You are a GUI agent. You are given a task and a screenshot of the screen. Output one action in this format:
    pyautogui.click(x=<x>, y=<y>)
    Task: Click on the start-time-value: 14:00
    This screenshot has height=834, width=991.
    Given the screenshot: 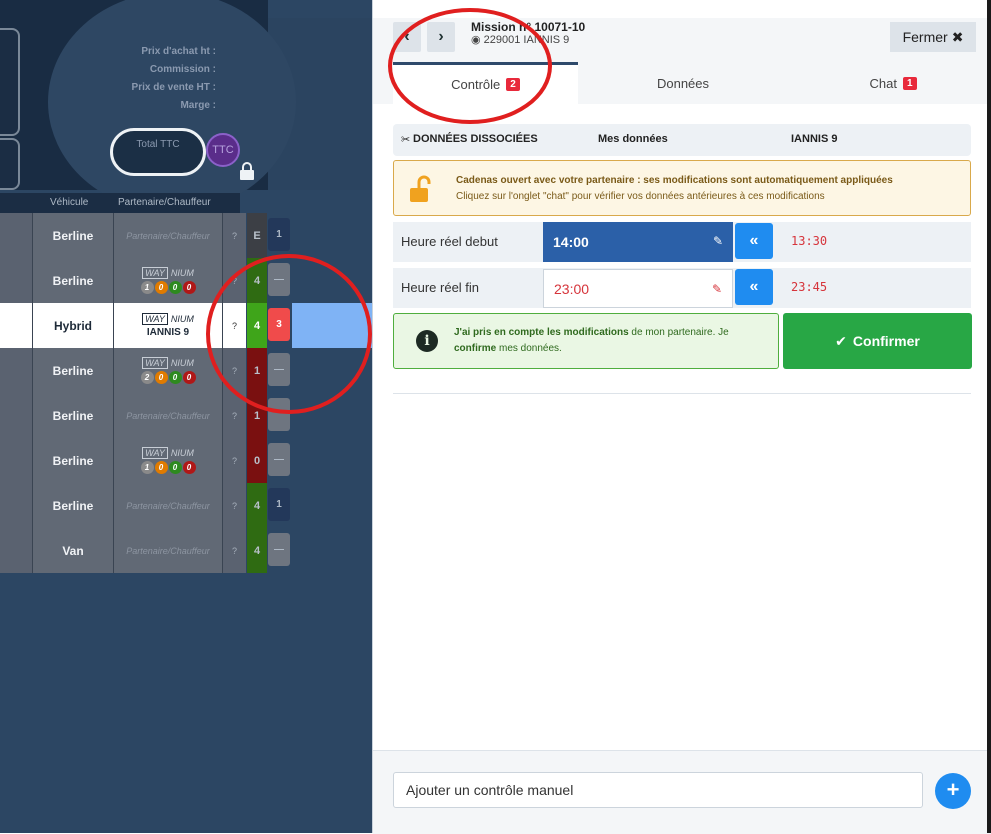 What is the action you would take?
    pyautogui.click(x=571, y=242)
    